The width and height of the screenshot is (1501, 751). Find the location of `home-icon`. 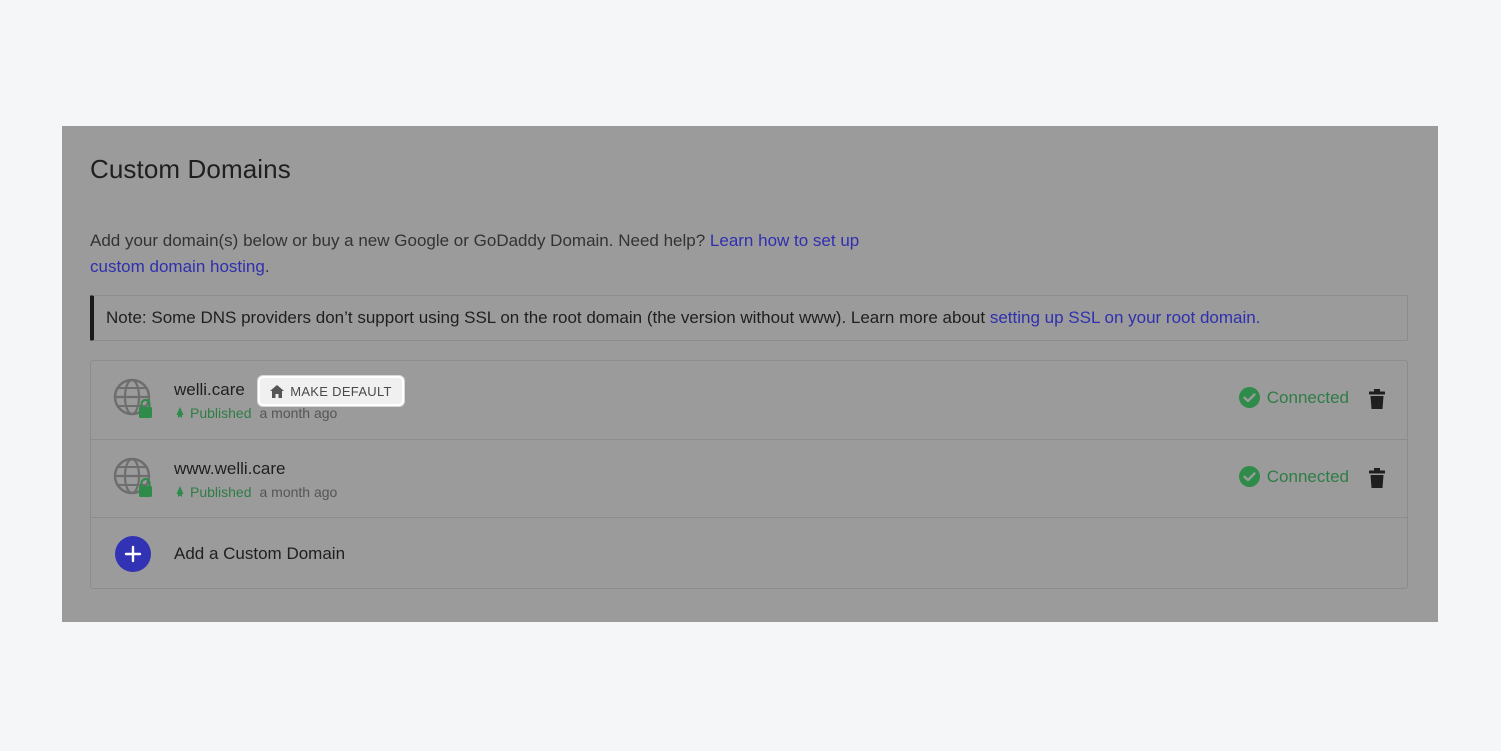

home-icon is located at coordinates (277, 391).